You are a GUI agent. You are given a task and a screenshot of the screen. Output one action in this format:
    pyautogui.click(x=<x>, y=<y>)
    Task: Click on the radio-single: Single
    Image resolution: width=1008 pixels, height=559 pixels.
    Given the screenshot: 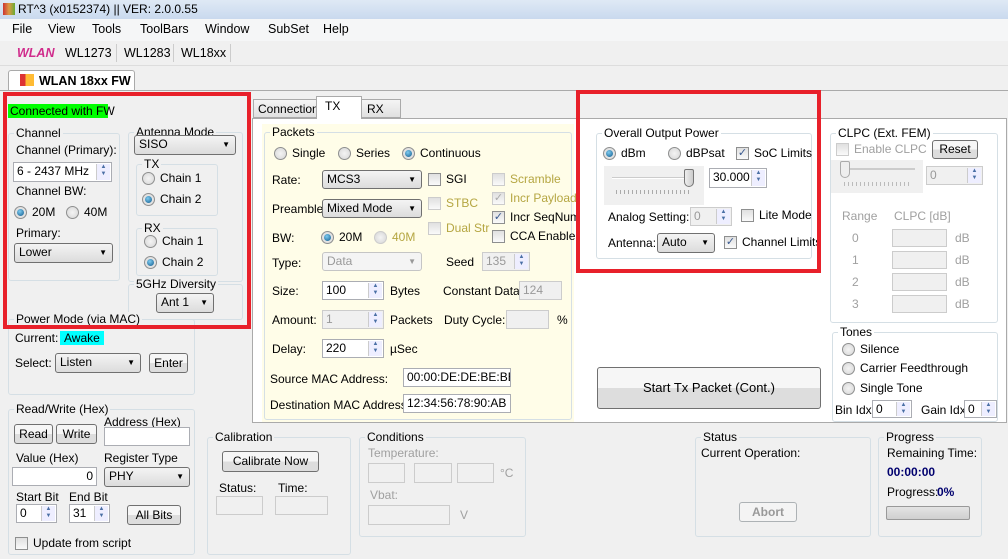 What is the action you would take?
    pyautogui.click(x=299, y=153)
    